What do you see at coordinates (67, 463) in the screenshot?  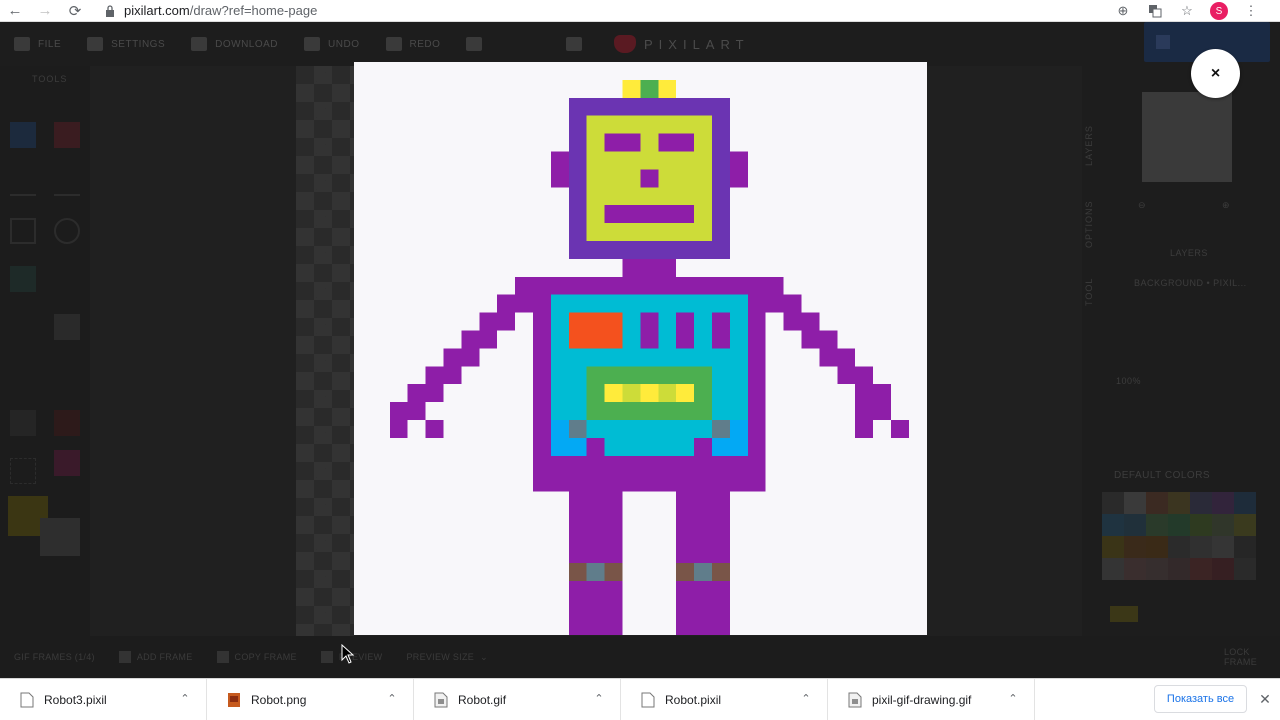 I see `color-swatch-tool` at bounding box center [67, 463].